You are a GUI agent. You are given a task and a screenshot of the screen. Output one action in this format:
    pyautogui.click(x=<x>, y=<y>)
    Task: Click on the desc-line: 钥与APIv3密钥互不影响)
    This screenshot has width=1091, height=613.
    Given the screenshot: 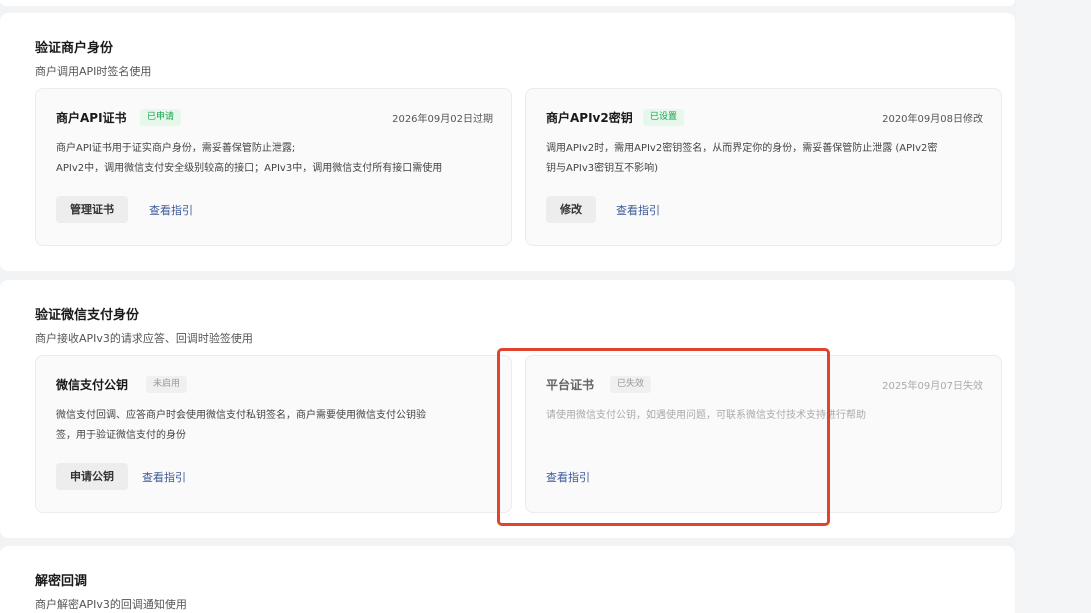 What is the action you would take?
    pyautogui.click(x=602, y=168)
    